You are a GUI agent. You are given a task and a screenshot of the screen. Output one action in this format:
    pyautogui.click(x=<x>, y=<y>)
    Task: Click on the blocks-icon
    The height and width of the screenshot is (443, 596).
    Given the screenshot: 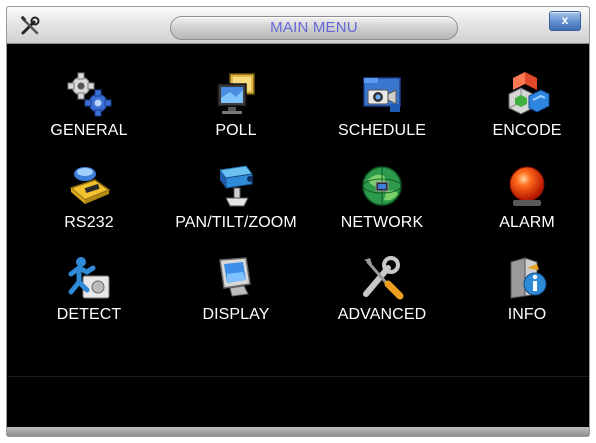 What is the action you would take?
    pyautogui.click(x=527, y=94)
    